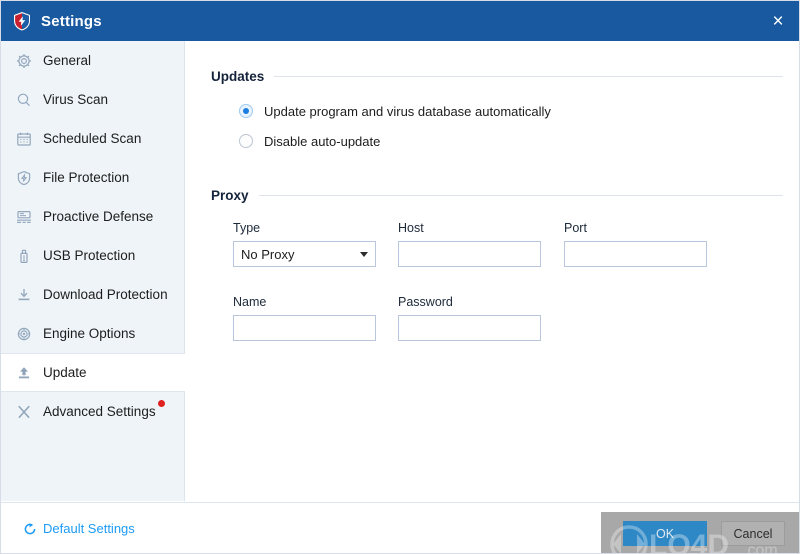 The width and height of the screenshot is (800, 554). What do you see at coordinates (247, 228) in the screenshot?
I see `type-label: Type` at bounding box center [247, 228].